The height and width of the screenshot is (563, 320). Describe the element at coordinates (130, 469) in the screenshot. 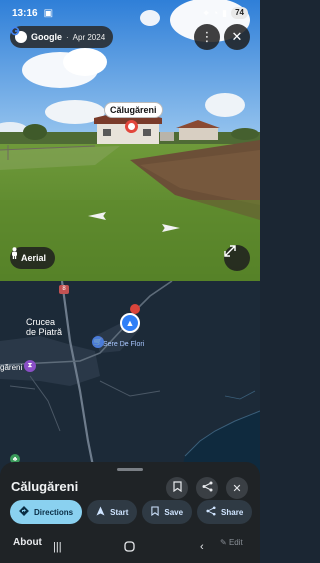

I see `sheet-drag-handle` at that location.